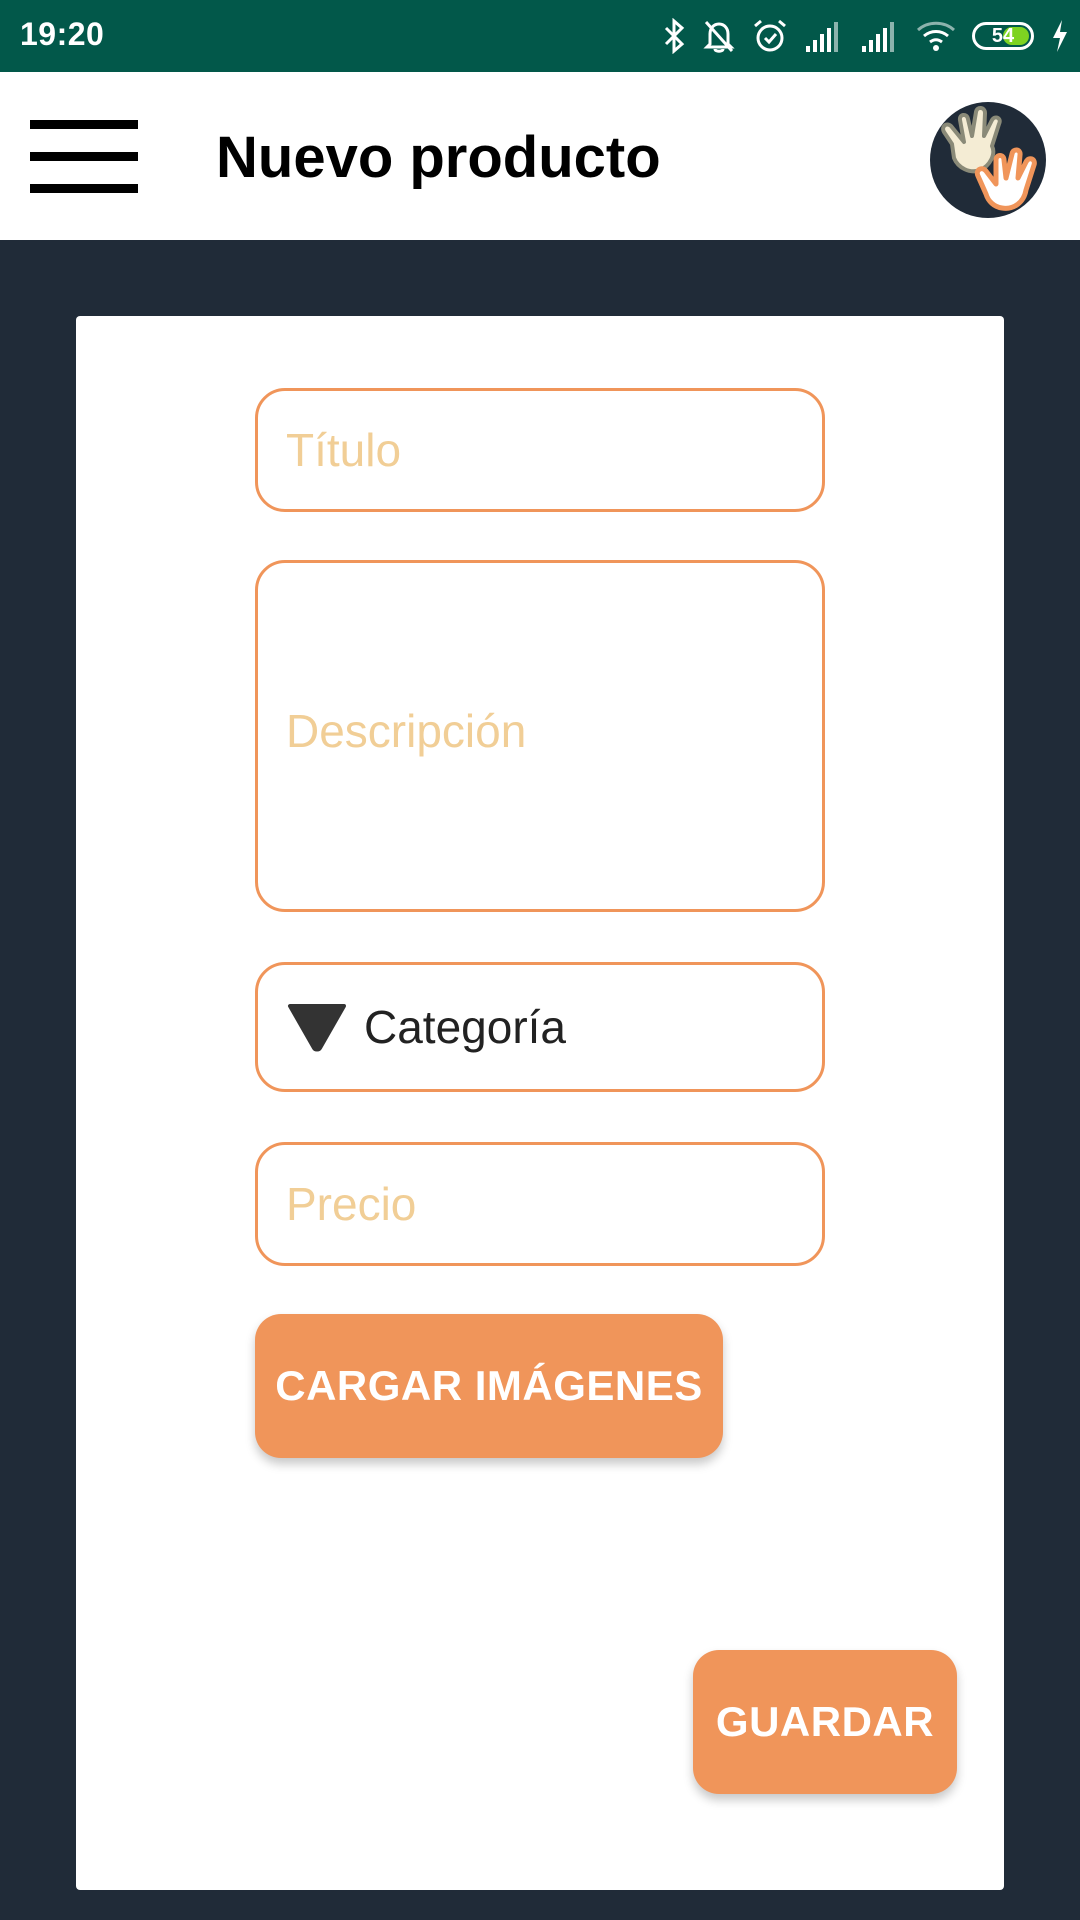 The image size is (1080, 1920). What do you see at coordinates (674, 36) in the screenshot?
I see `bluetooth-icon` at bounding box center [674, 36].